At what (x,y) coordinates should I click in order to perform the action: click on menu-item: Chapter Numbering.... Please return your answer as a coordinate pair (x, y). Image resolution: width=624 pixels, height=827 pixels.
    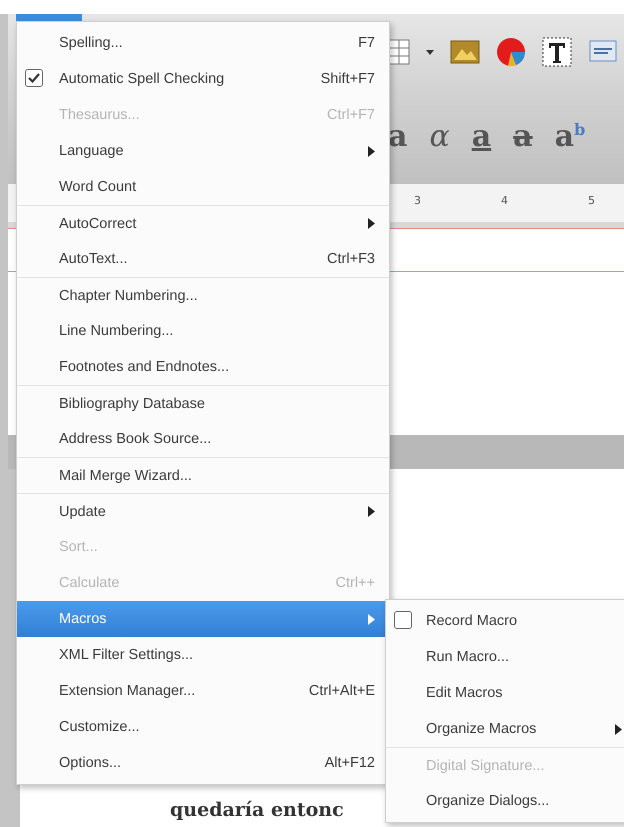
    Looking at the image, I should click on (203, 295).